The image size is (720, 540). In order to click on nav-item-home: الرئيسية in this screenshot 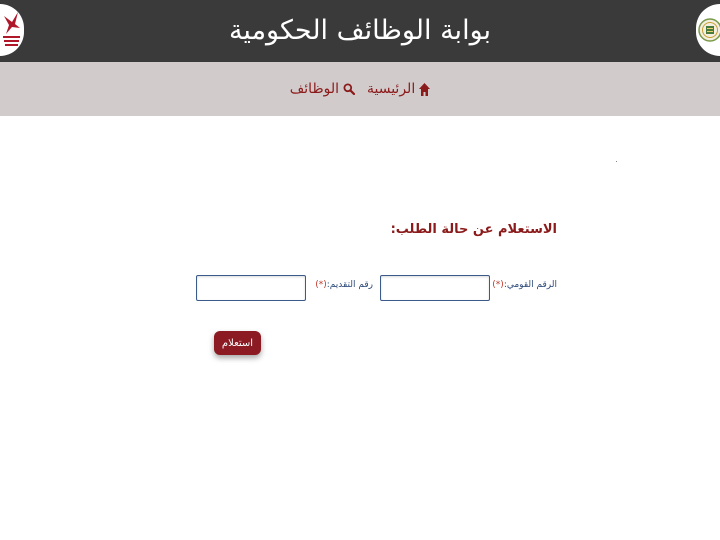, I will do `click(398, 89)`.